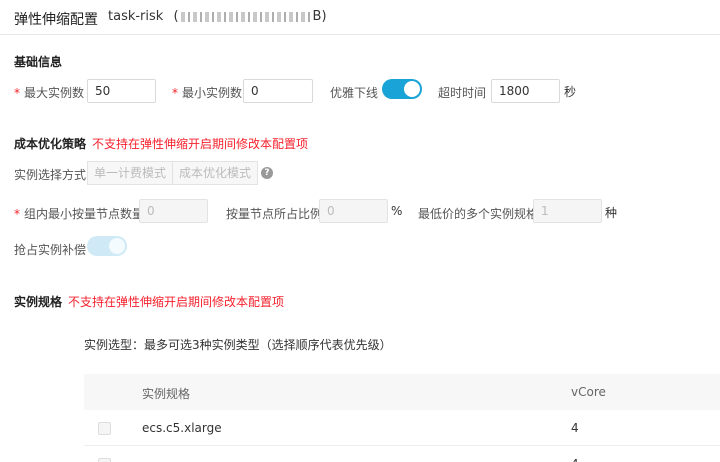  What do you see at coordinates (360, 17) in the screenshot?
I see `page-header: 弹性伸缩配置 task-risk ( B)` at bounding box center [360, 17].